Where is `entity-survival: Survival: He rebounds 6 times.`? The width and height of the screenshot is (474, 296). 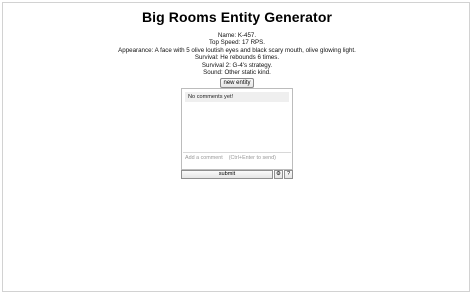 entity-survival: Survival: He rebounds 6 times. is located at coordinates (237, 58).